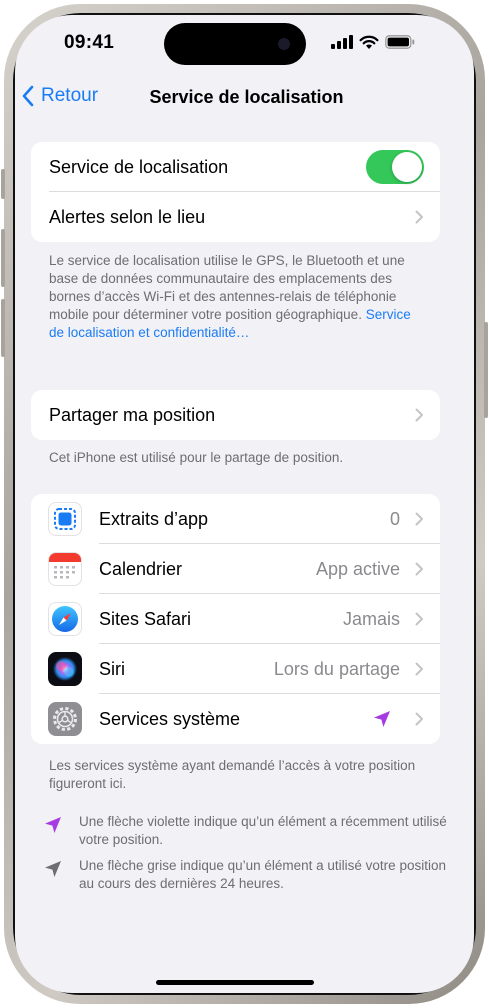  Describe the element at coordinates (3, 328) in the screenshot. I see `volume-down-button` at that location.